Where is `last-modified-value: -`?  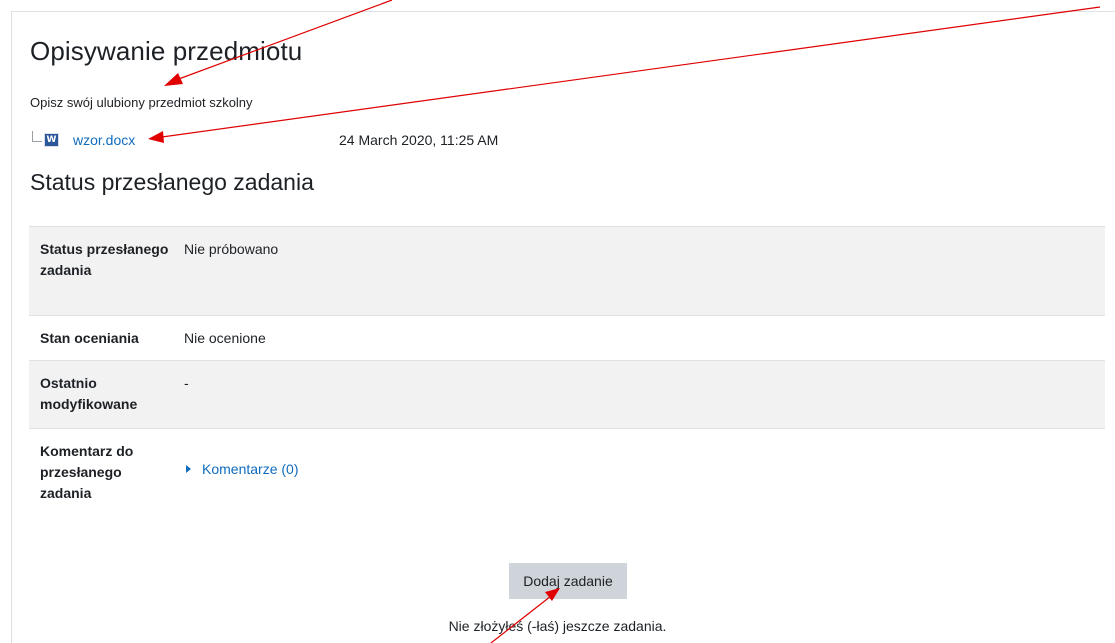 last-modified-value: - is located at coordinates (638, 394).